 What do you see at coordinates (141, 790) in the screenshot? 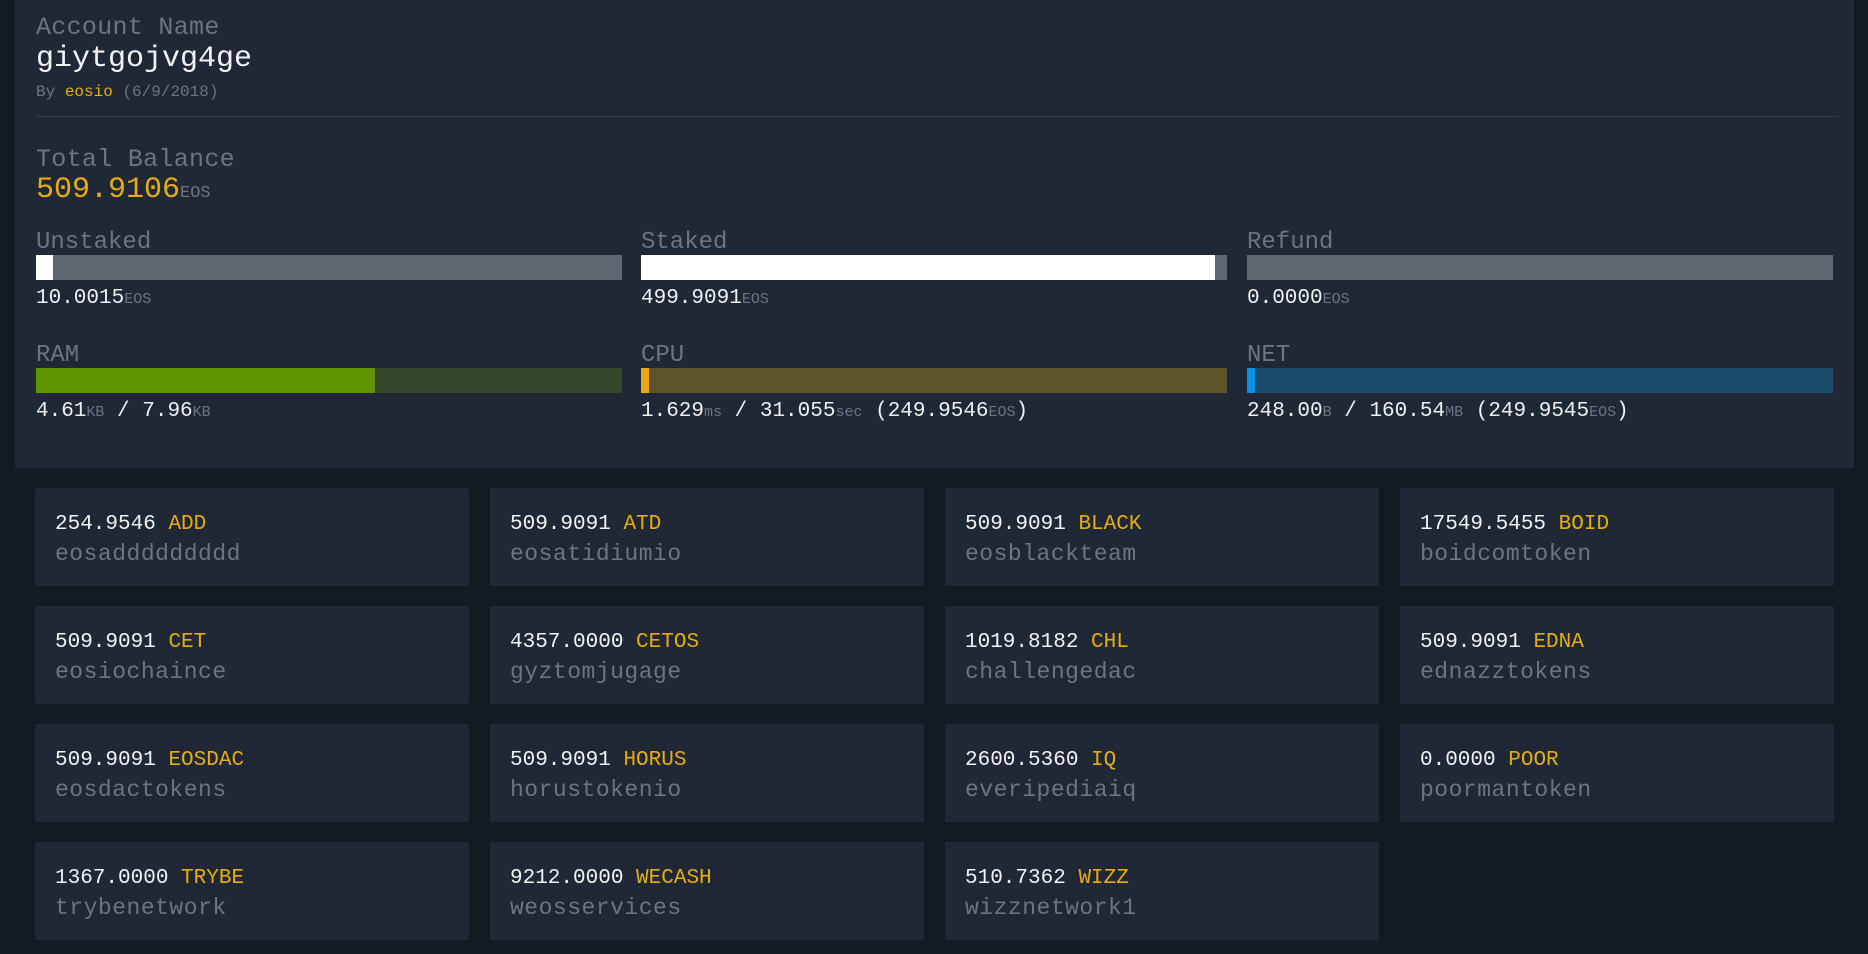
I see `token-contract: eosdactokens` at bounding box center [141, 790].